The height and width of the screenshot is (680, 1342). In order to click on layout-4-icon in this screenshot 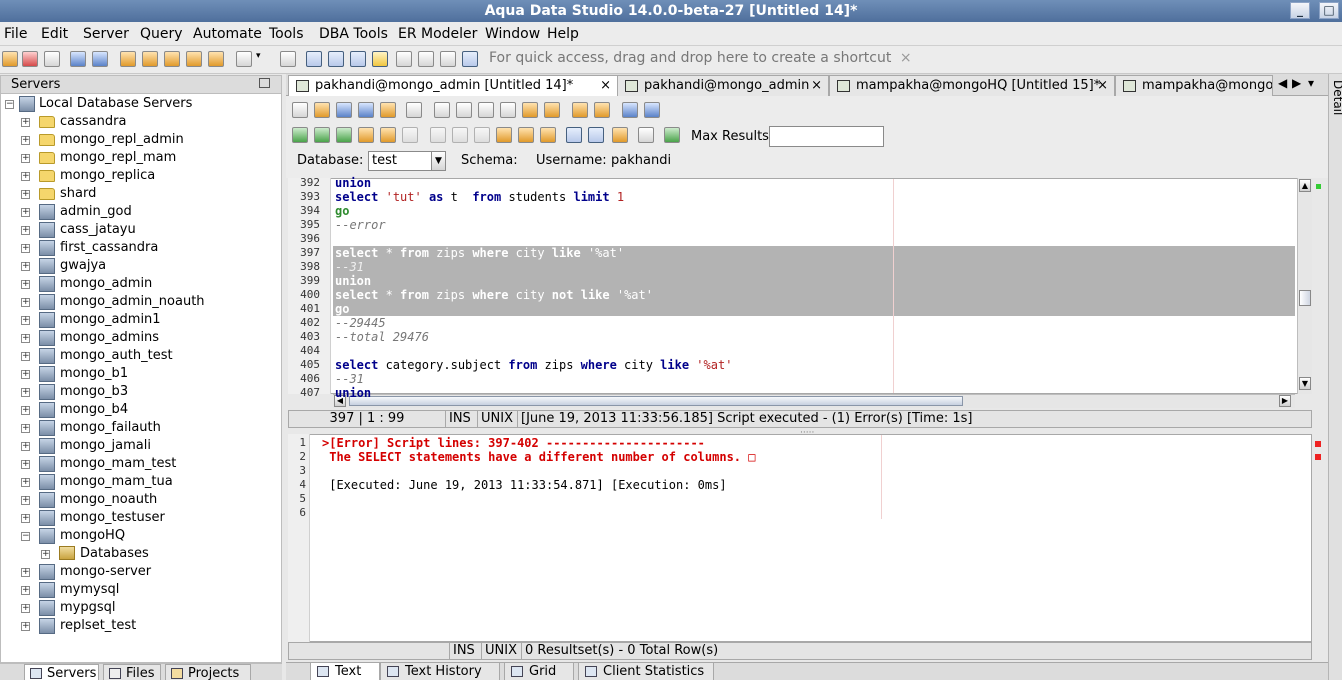, I will do `click(380, 59)`.